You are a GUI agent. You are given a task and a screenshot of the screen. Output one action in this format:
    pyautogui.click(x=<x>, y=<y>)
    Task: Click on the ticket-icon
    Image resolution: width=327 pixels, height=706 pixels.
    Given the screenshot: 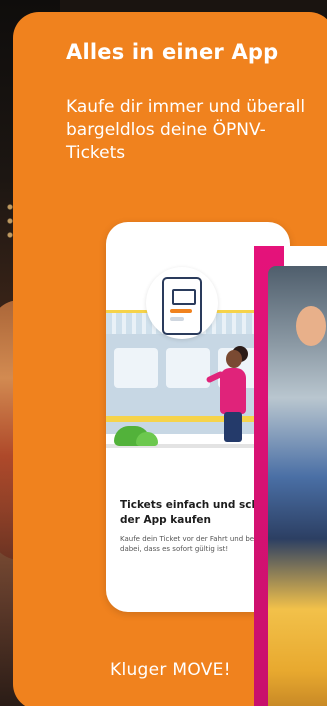 What is the action you would take?
    pyautogui.click(x=184, y=297)
    